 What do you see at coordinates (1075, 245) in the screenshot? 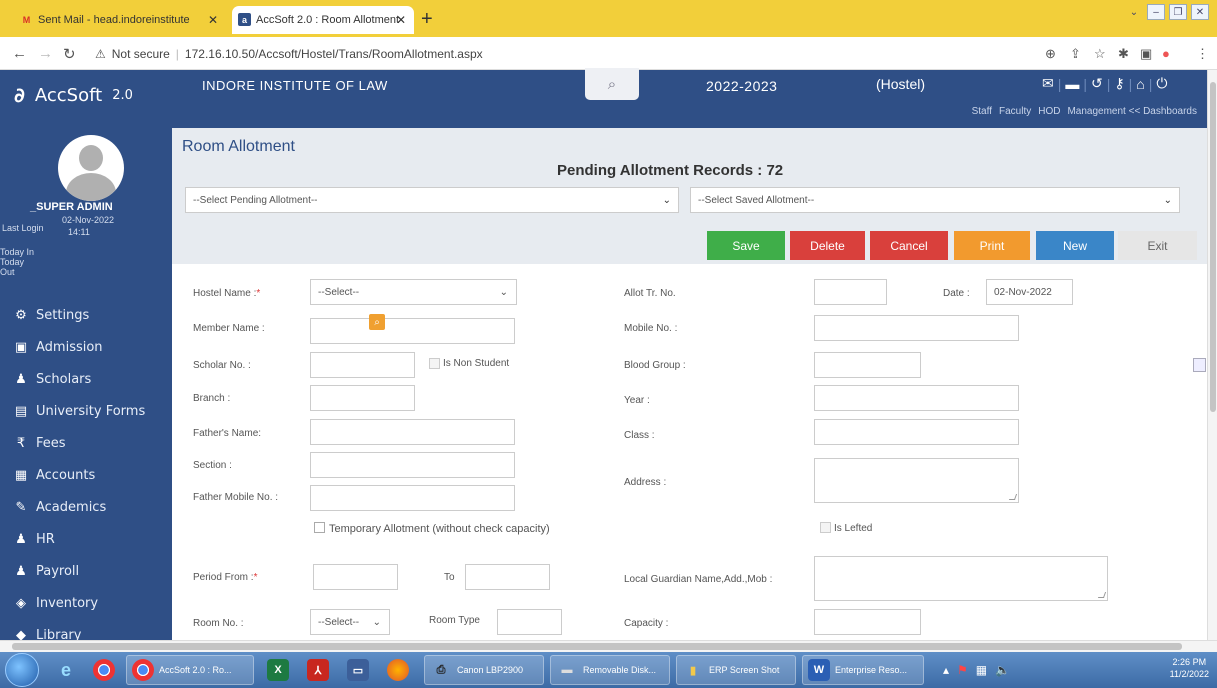
I see `new-button: New` at bounding box center [1075, 245].